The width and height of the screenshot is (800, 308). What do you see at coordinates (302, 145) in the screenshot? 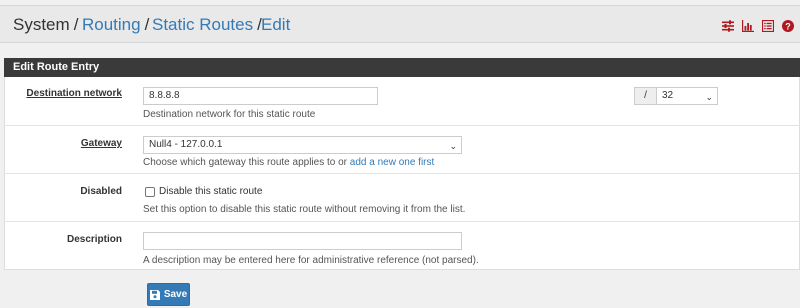
I see `gateway-select: Null4 - 127.0.0.1 ⌄` at bounding box center [302, 145].